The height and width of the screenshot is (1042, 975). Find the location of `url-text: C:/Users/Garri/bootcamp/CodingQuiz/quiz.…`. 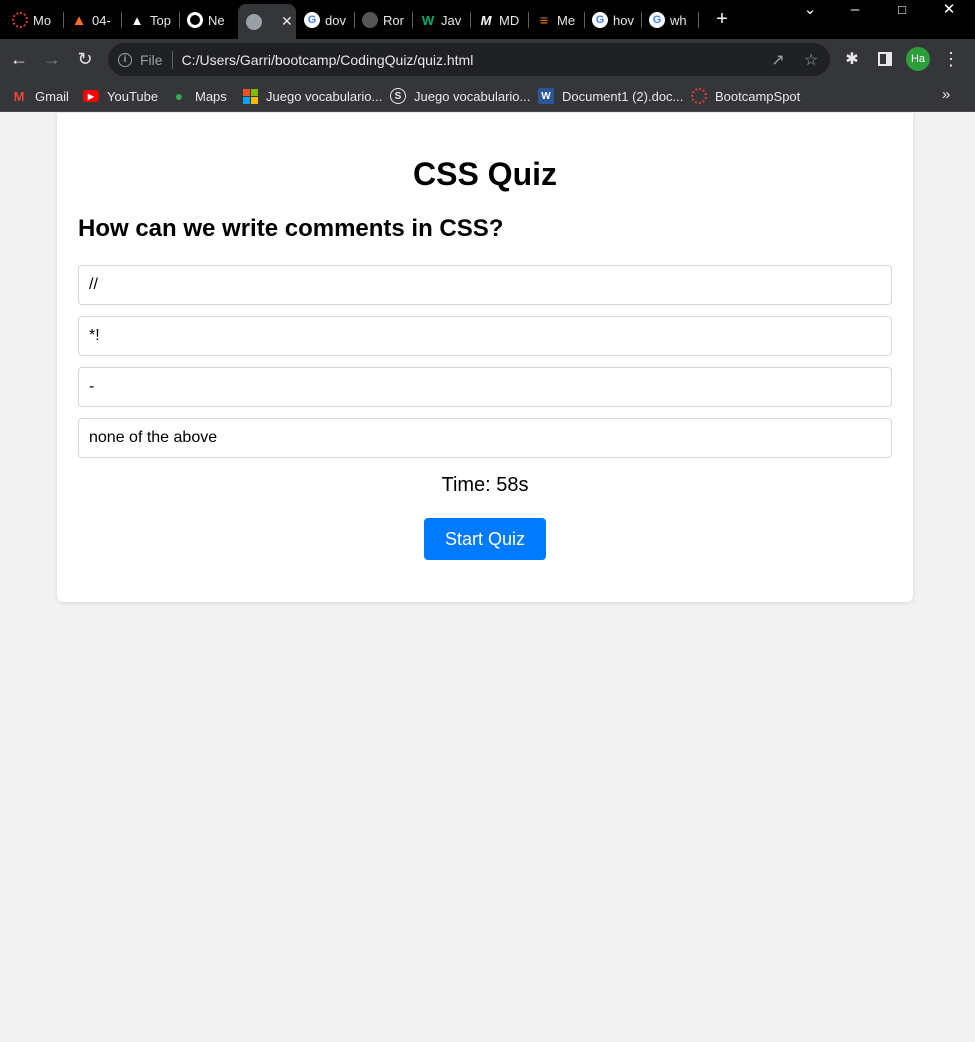

url-text: C:/Users/Garri/bootcamp/CodingQuiz/quiz.… is located at coordinates (328, 60).